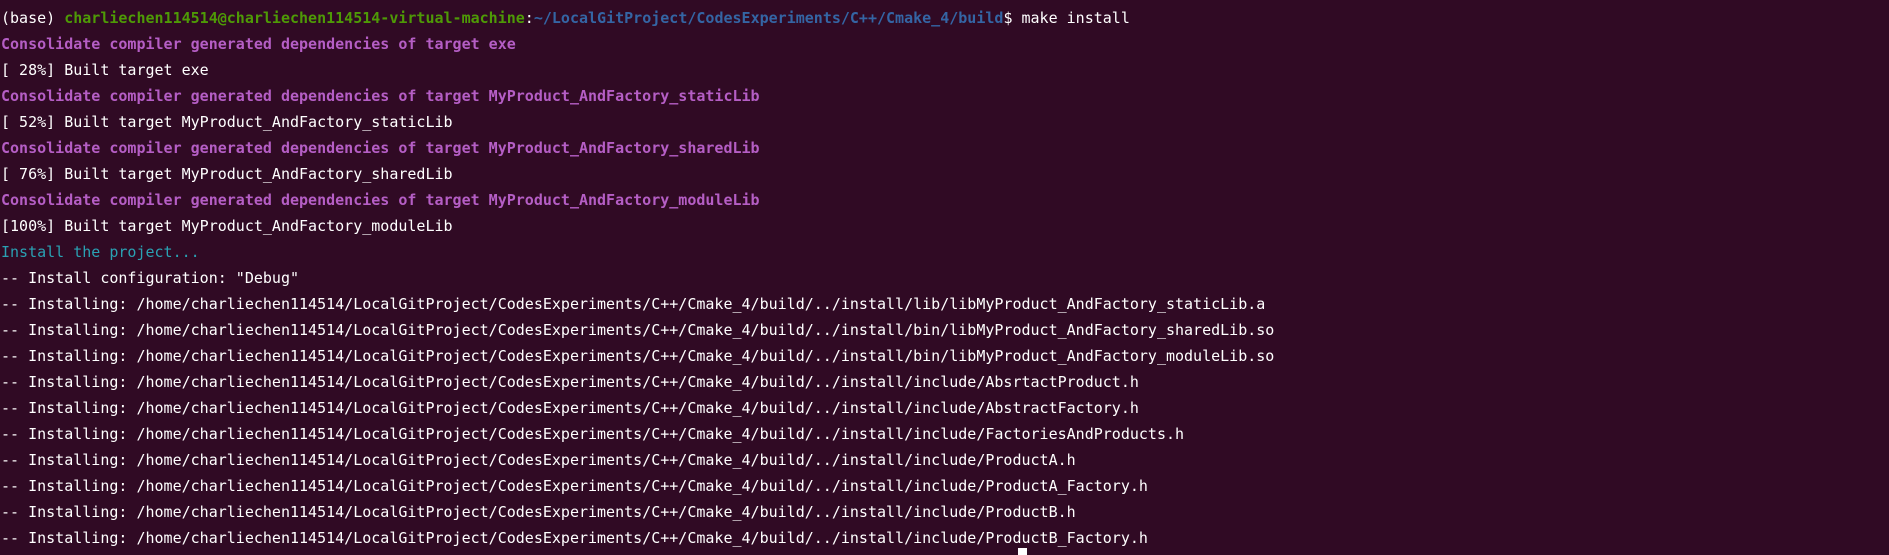  Describe the element at coordinates (33, 18) in the screenshot. I see `prompt-env: (base)` at that location.